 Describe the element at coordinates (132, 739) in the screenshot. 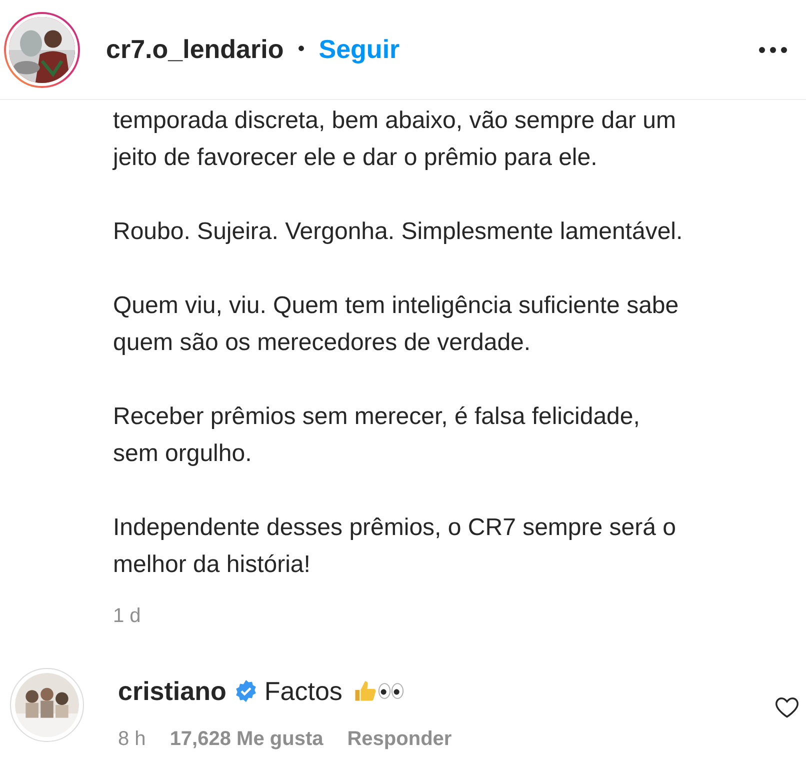

I see `comment-time: 8 h` at that location.